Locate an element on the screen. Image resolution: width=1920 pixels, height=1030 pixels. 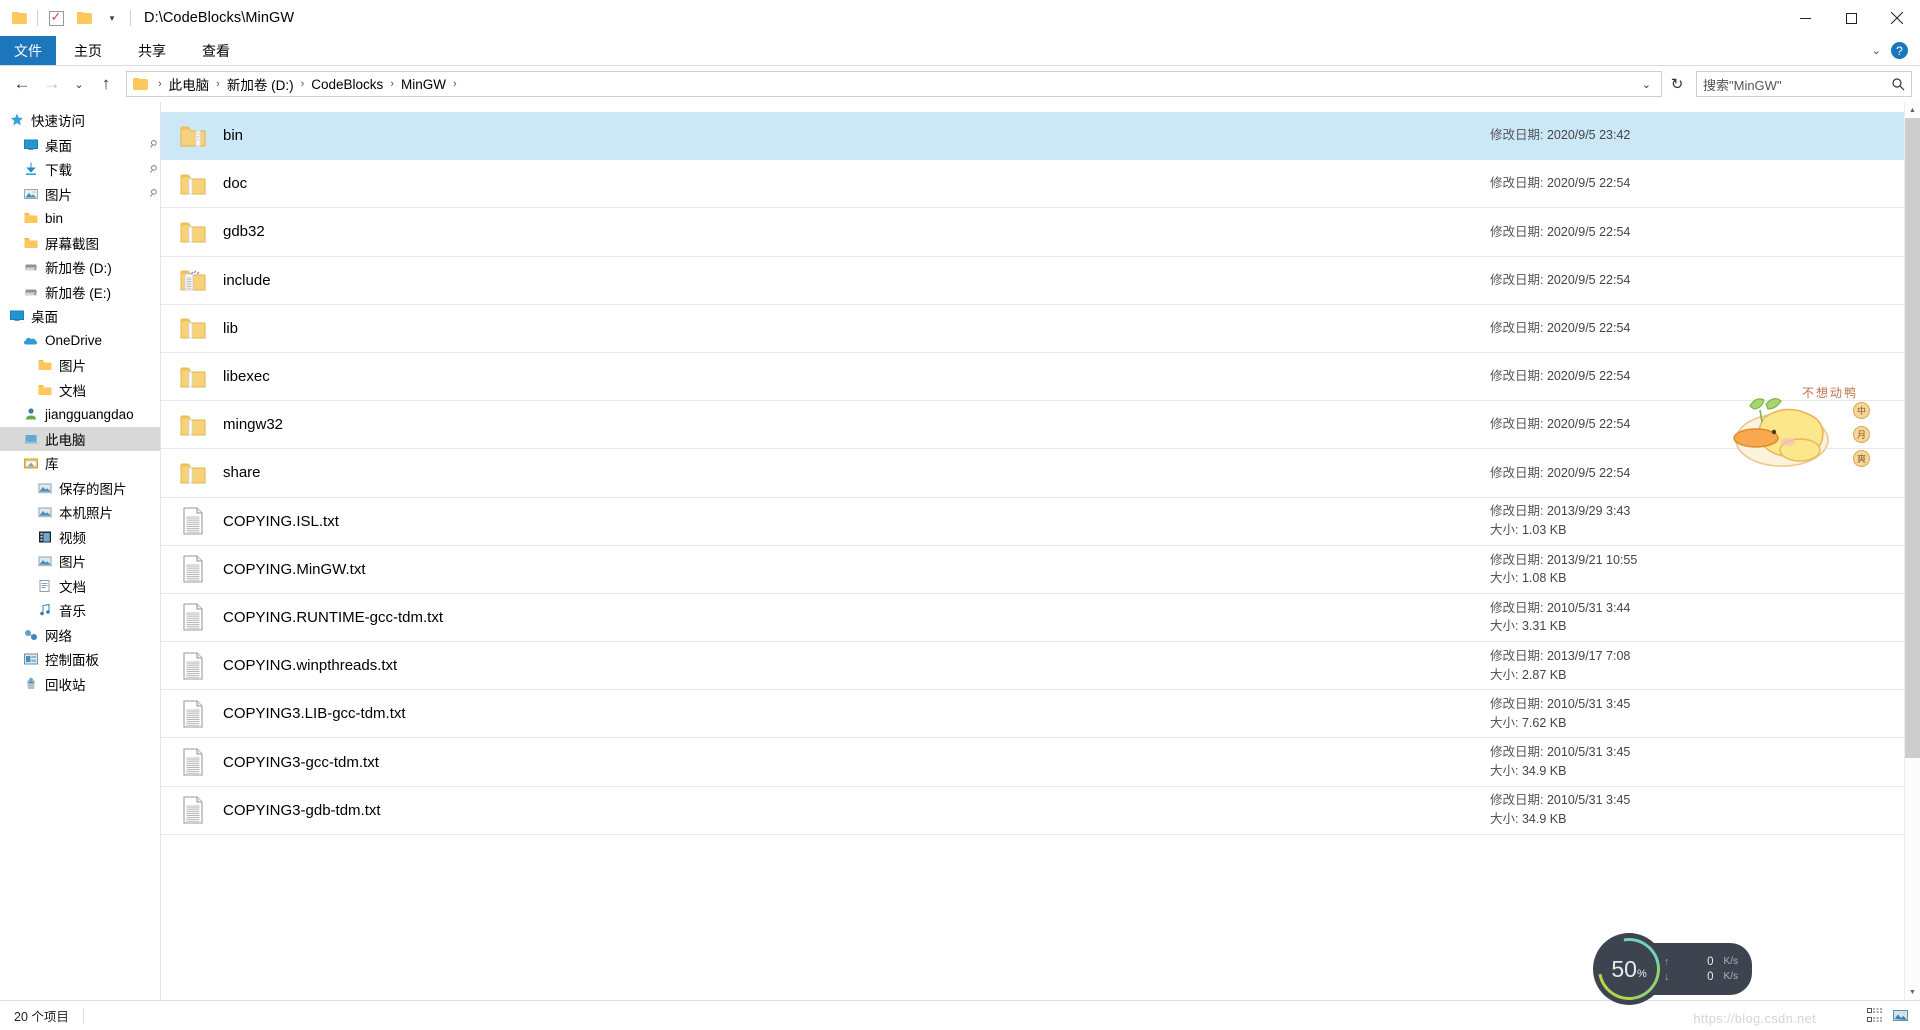
search-input: 搜索"MinGW" is located at coordinates (1804, 84).